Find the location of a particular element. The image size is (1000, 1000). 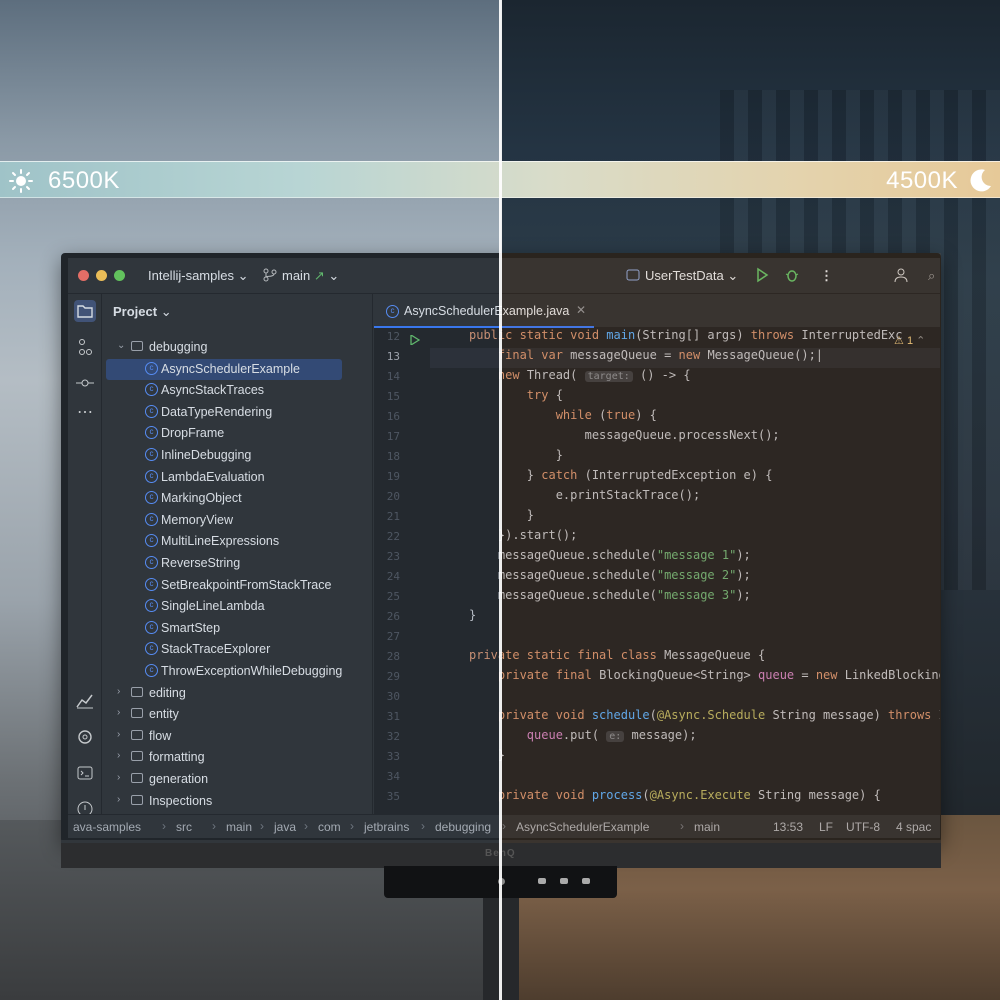

tree-class-item: c InlineDebugging is located at coordinates (237, 455).